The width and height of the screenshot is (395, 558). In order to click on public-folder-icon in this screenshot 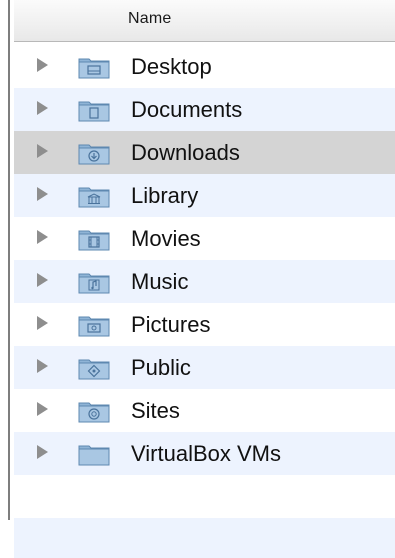, I will do `click(94, 369)`.